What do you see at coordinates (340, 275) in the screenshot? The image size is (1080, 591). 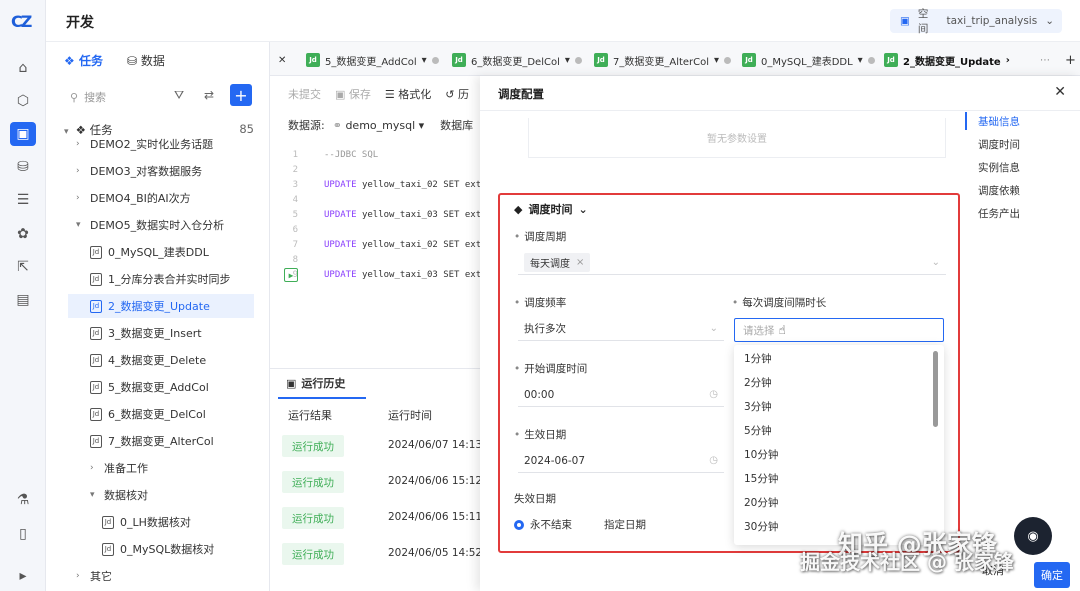 I see `code-keyword: UPDATE` at bounding box center [340, 275].